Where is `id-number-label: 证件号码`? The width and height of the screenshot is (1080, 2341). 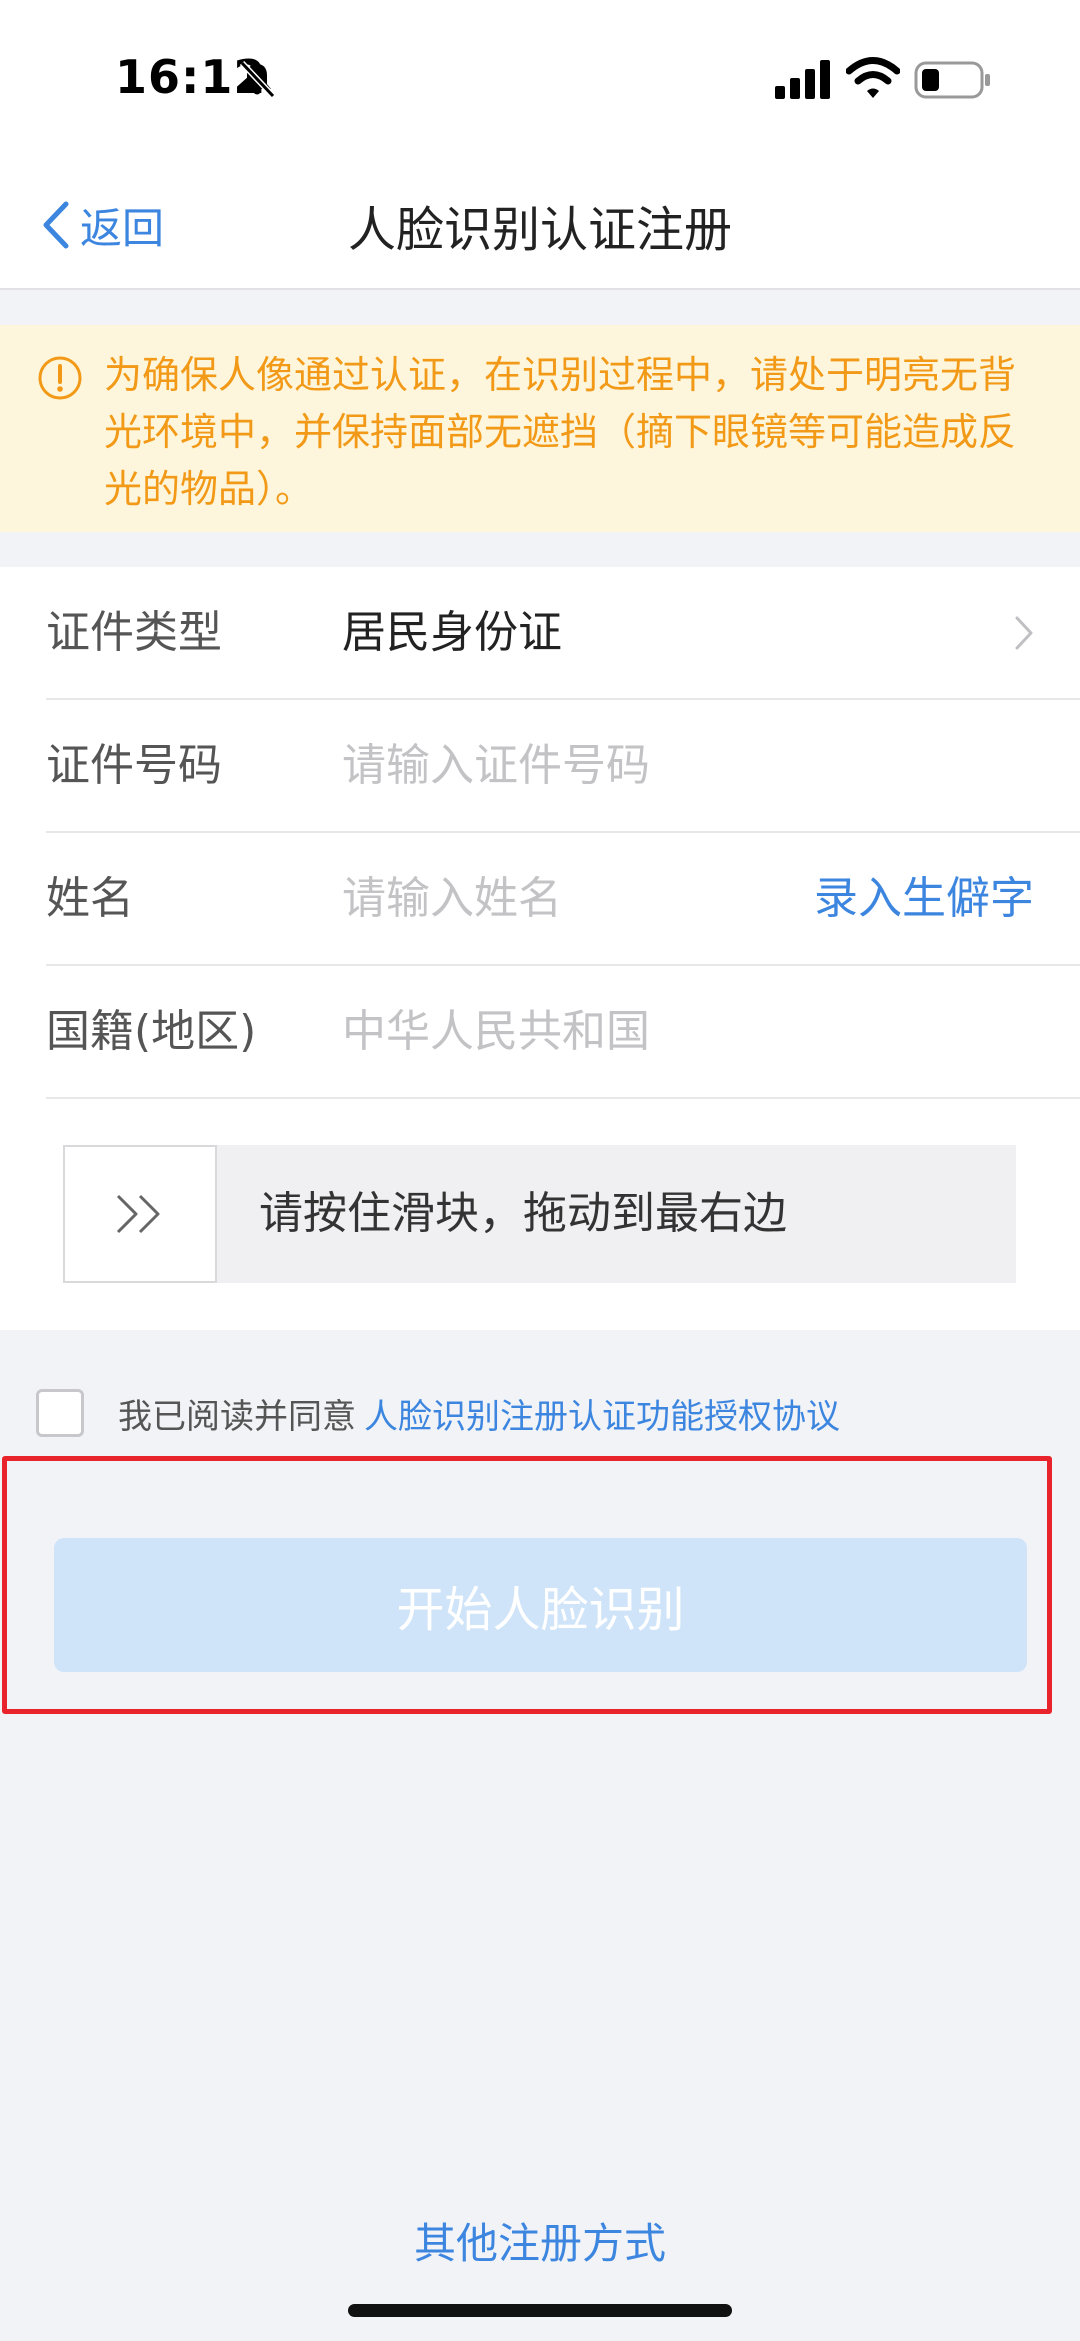
id-number-label: 证件号码 is located at coordinates (134, 765).